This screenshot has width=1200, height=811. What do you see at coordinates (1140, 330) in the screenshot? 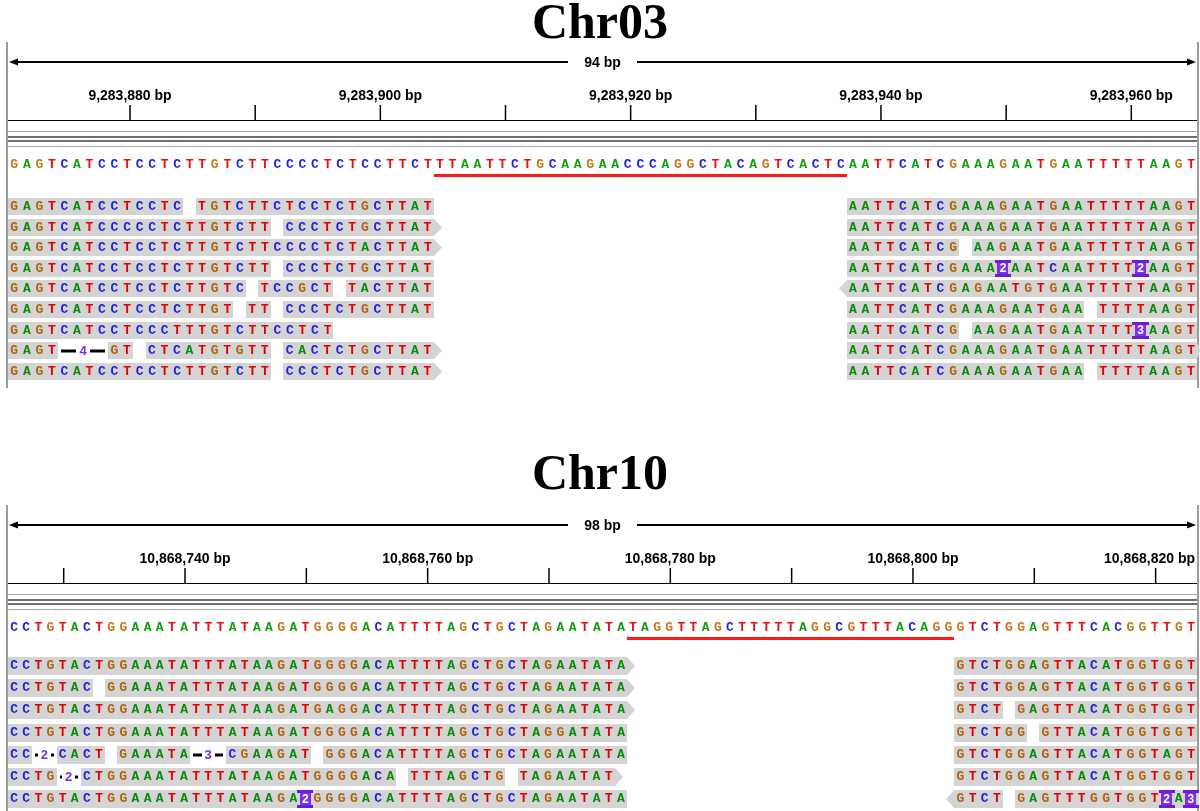
I see `insertion-marker: 3` at bounding box center [1140, 330].